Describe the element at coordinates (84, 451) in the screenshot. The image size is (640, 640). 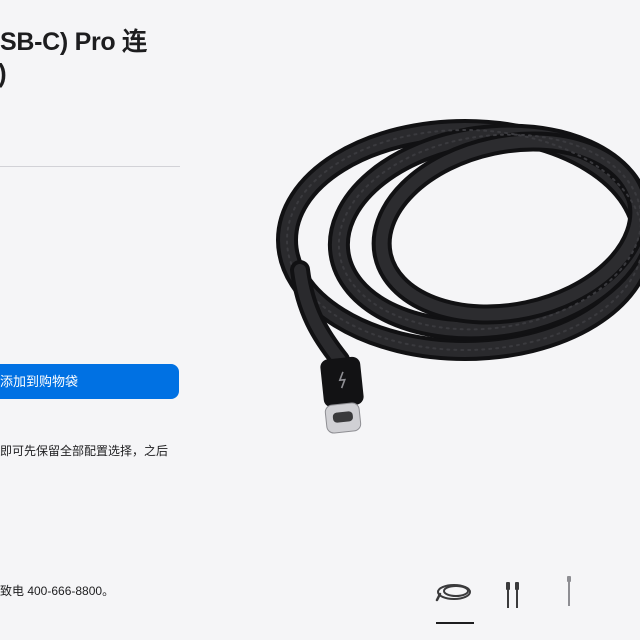
I see `save-configuration-note: 即可先保留全部配置选择，之后` at that location.